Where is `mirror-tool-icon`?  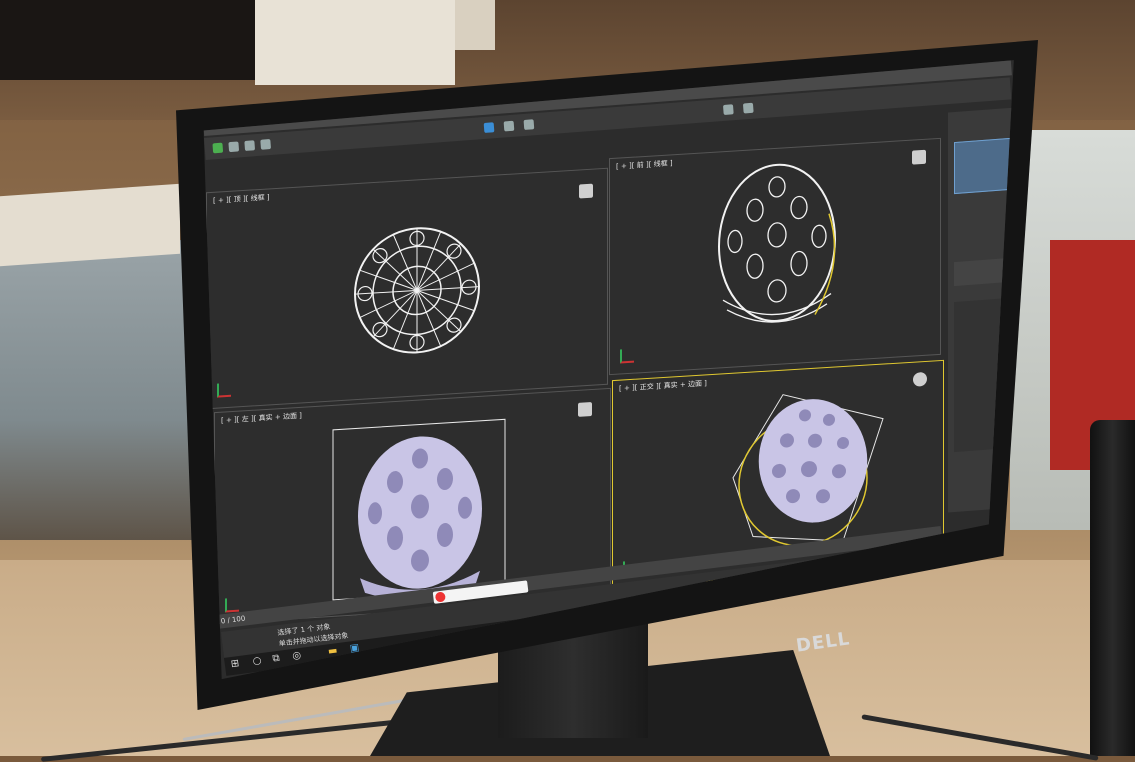
mirror-tool-icon is located at coordinates (509, 126).